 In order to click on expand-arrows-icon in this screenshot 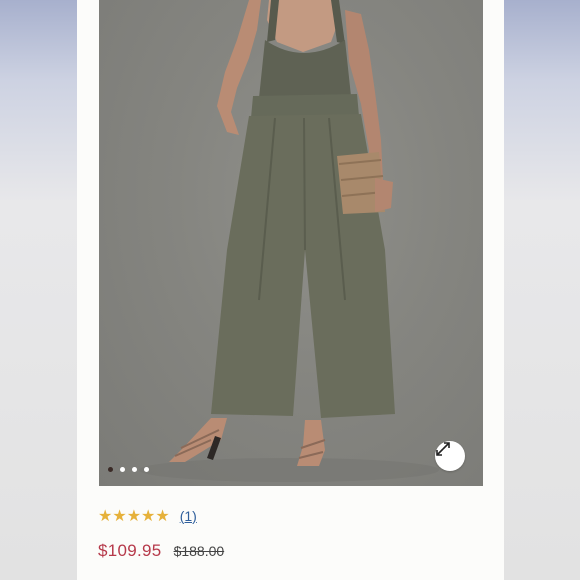, I will do `click(443, 449)`.